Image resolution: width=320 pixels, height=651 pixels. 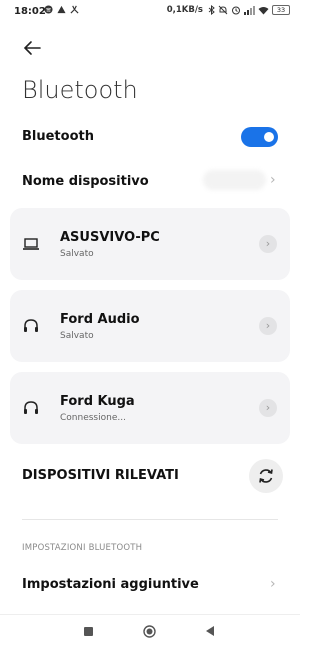 I want to click on device-name: Ford Kuga, so click(x=97, y=401).